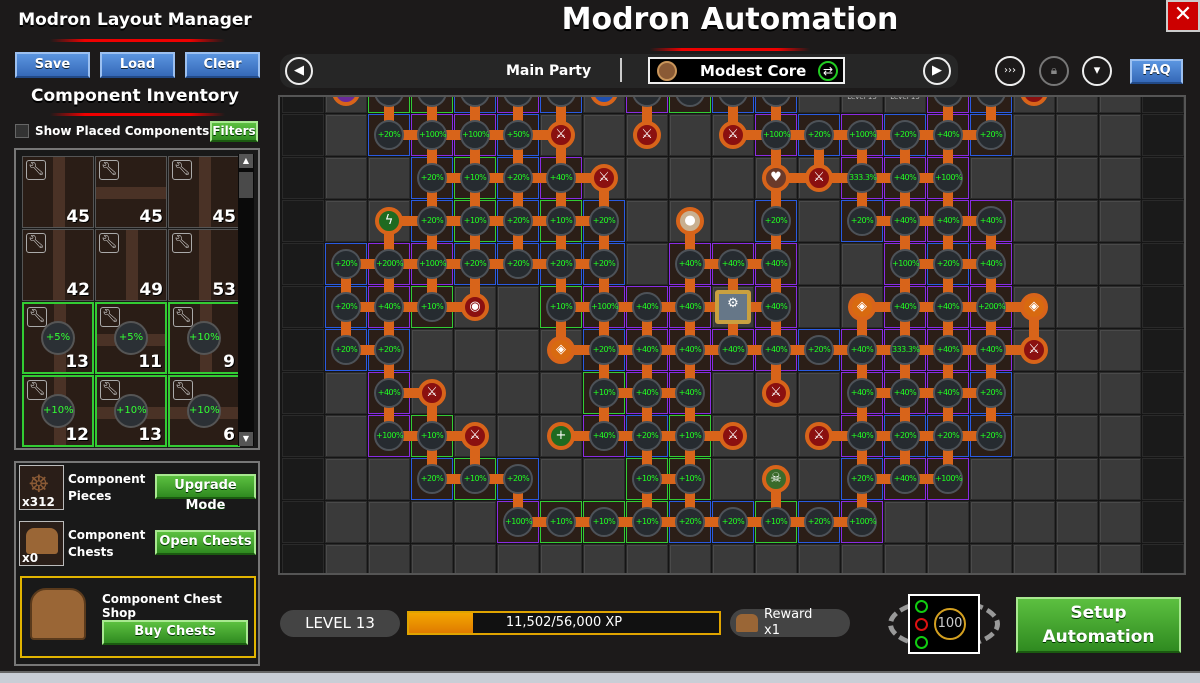 The image size is (1200, 683). I want to click on arrow-left-icon: ◀, so click(299, 71).